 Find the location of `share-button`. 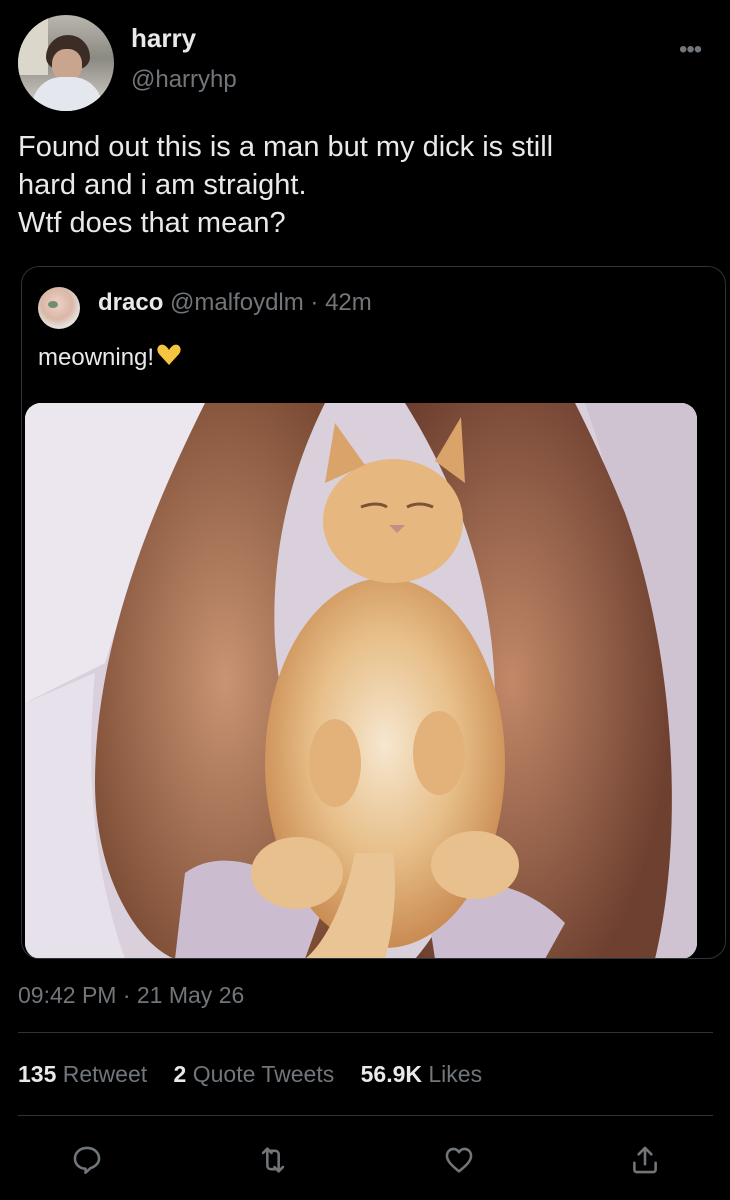

share-button is located at coordinates (645, 1160).